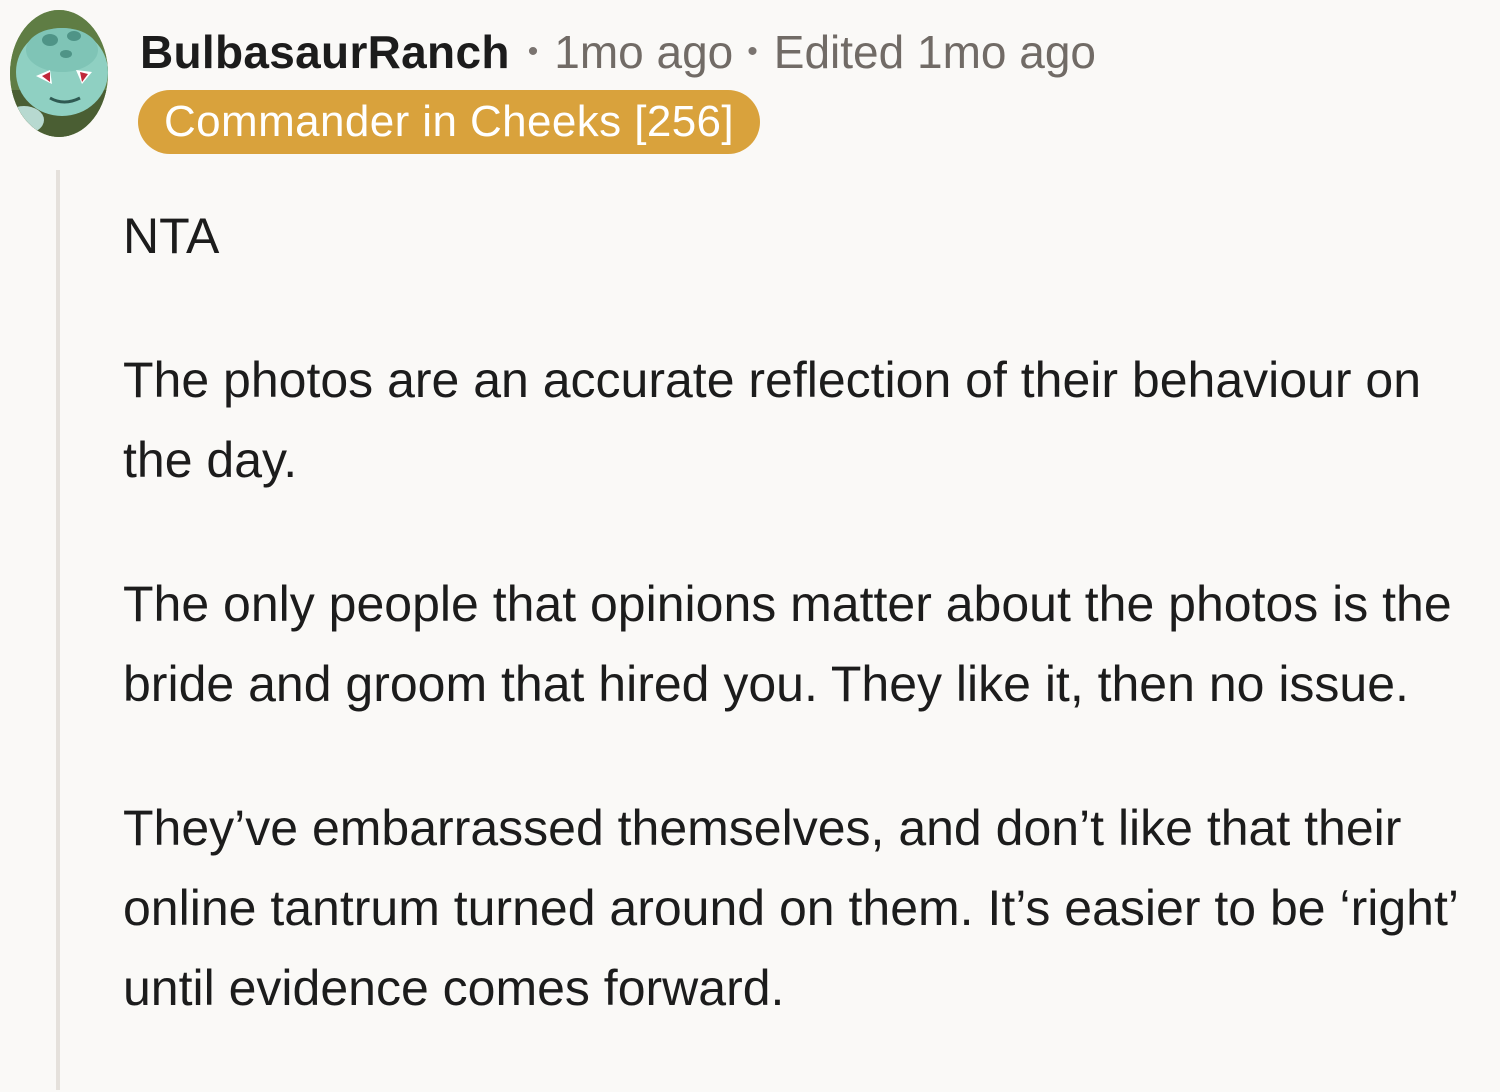 This screenshot has width=1500, height=1092. What do you see at coordinates (171, 236) in the screenshot?
I see `comment-paragraph: NTA` at bounding box center [171, 236].